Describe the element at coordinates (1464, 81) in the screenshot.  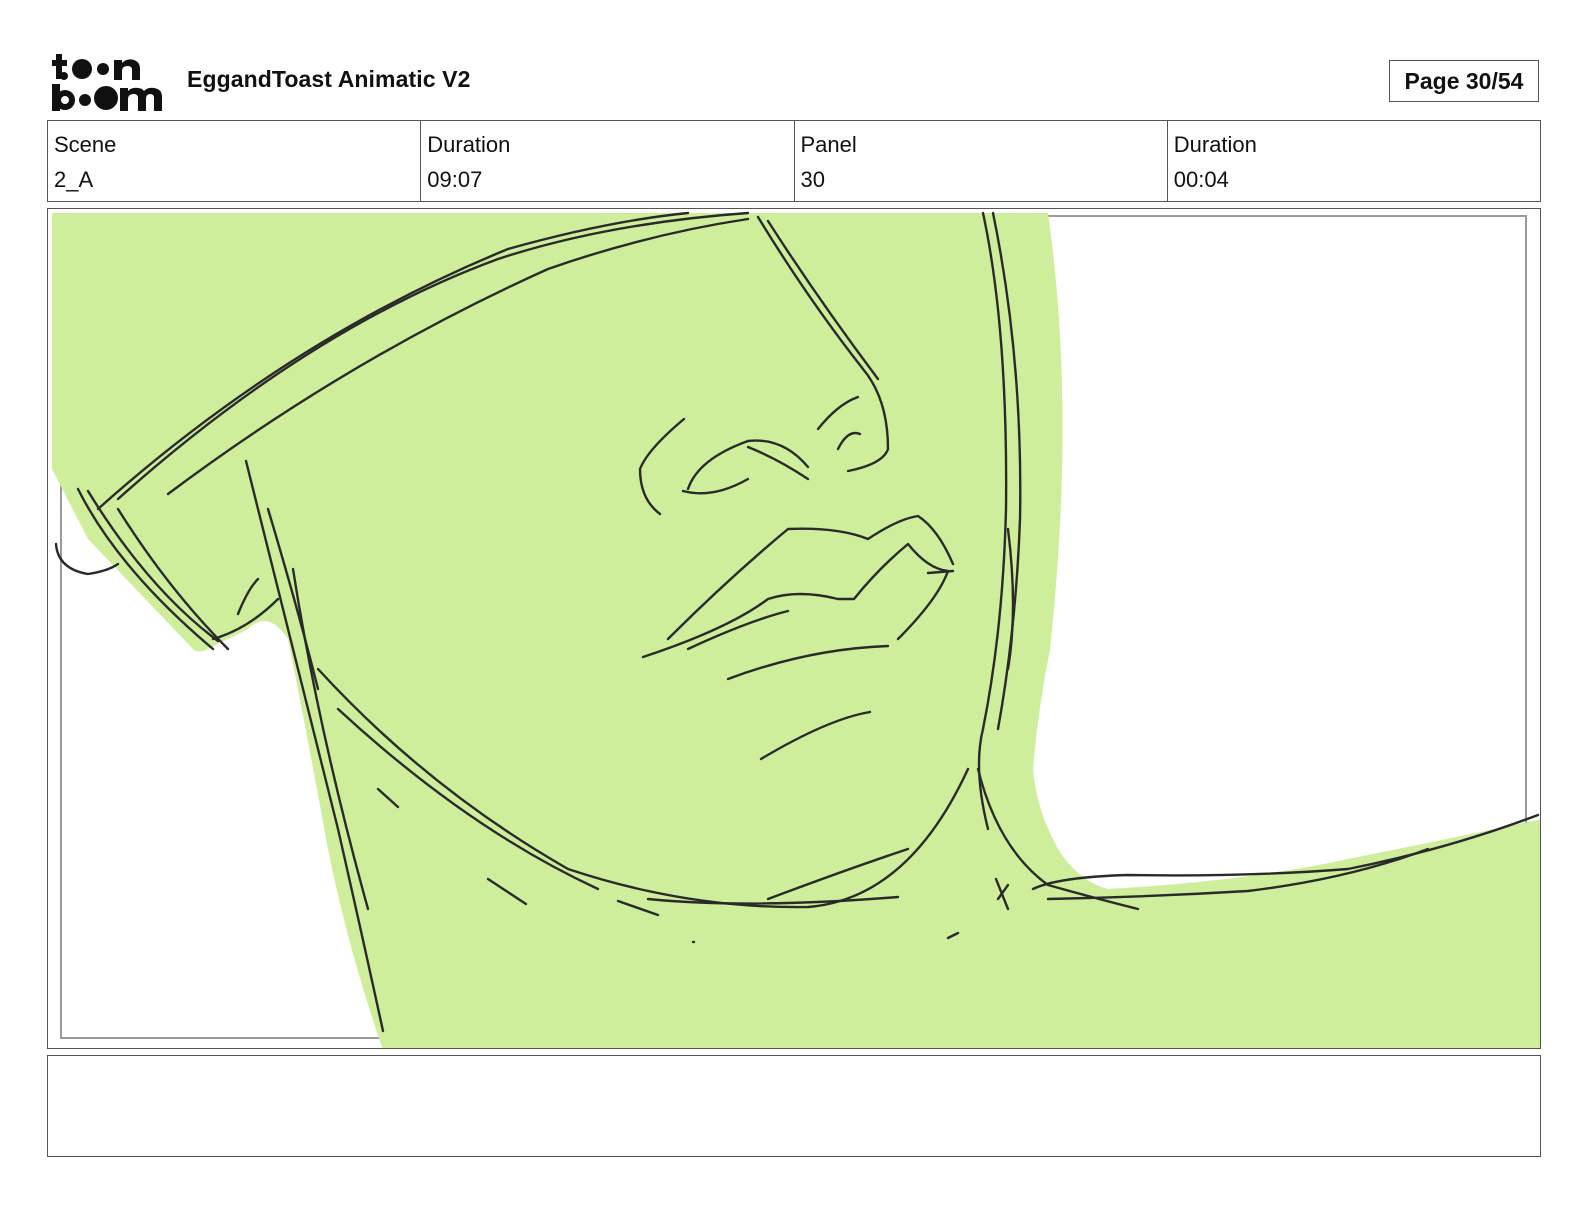
I see `page-indicator: Page 30/54` at that location.